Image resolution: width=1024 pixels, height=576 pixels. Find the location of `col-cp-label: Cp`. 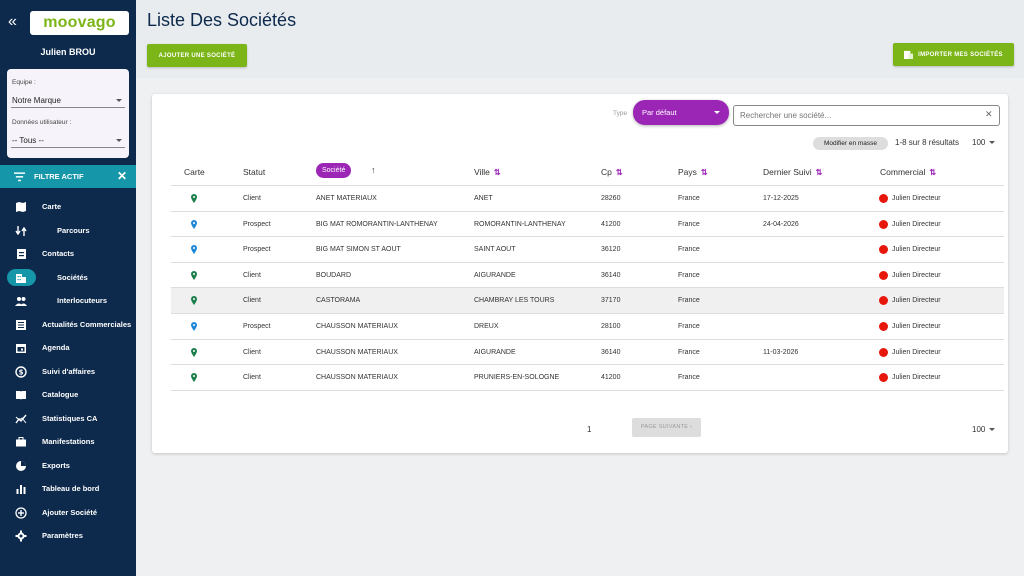

col-cp-label: Cp is located at coordinates (606, 172).